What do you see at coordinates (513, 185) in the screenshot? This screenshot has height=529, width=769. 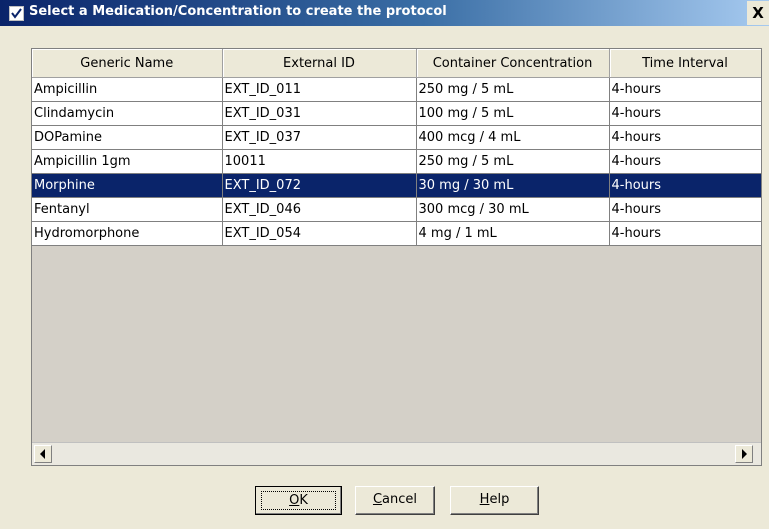 I see `table-cell: 30 mg / 30 mL` at bounding box center [513, 185].